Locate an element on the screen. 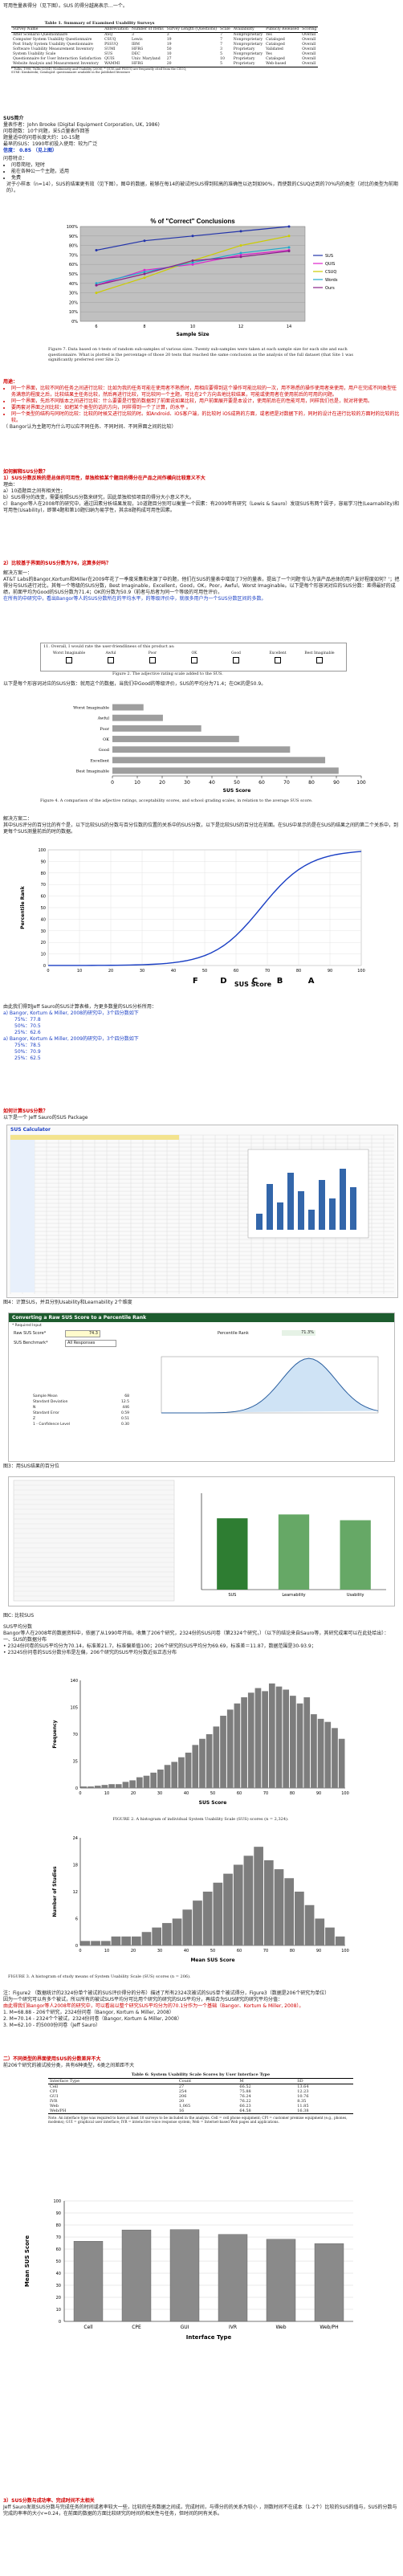 The width and height of the screenshot is (403, 2576). sample-note: 由此我们得到Jeff Sauro的SUS计算表格，为更多数量的SUS分析所用： is located at coordinates (80, 1007).